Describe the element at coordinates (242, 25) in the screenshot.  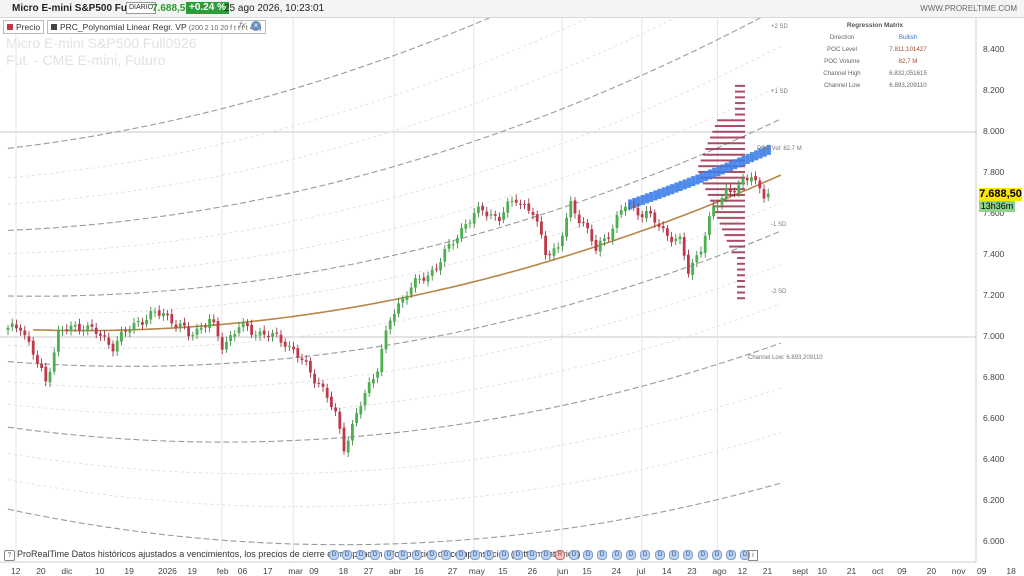
I see `fx-icon: fx` at that location.